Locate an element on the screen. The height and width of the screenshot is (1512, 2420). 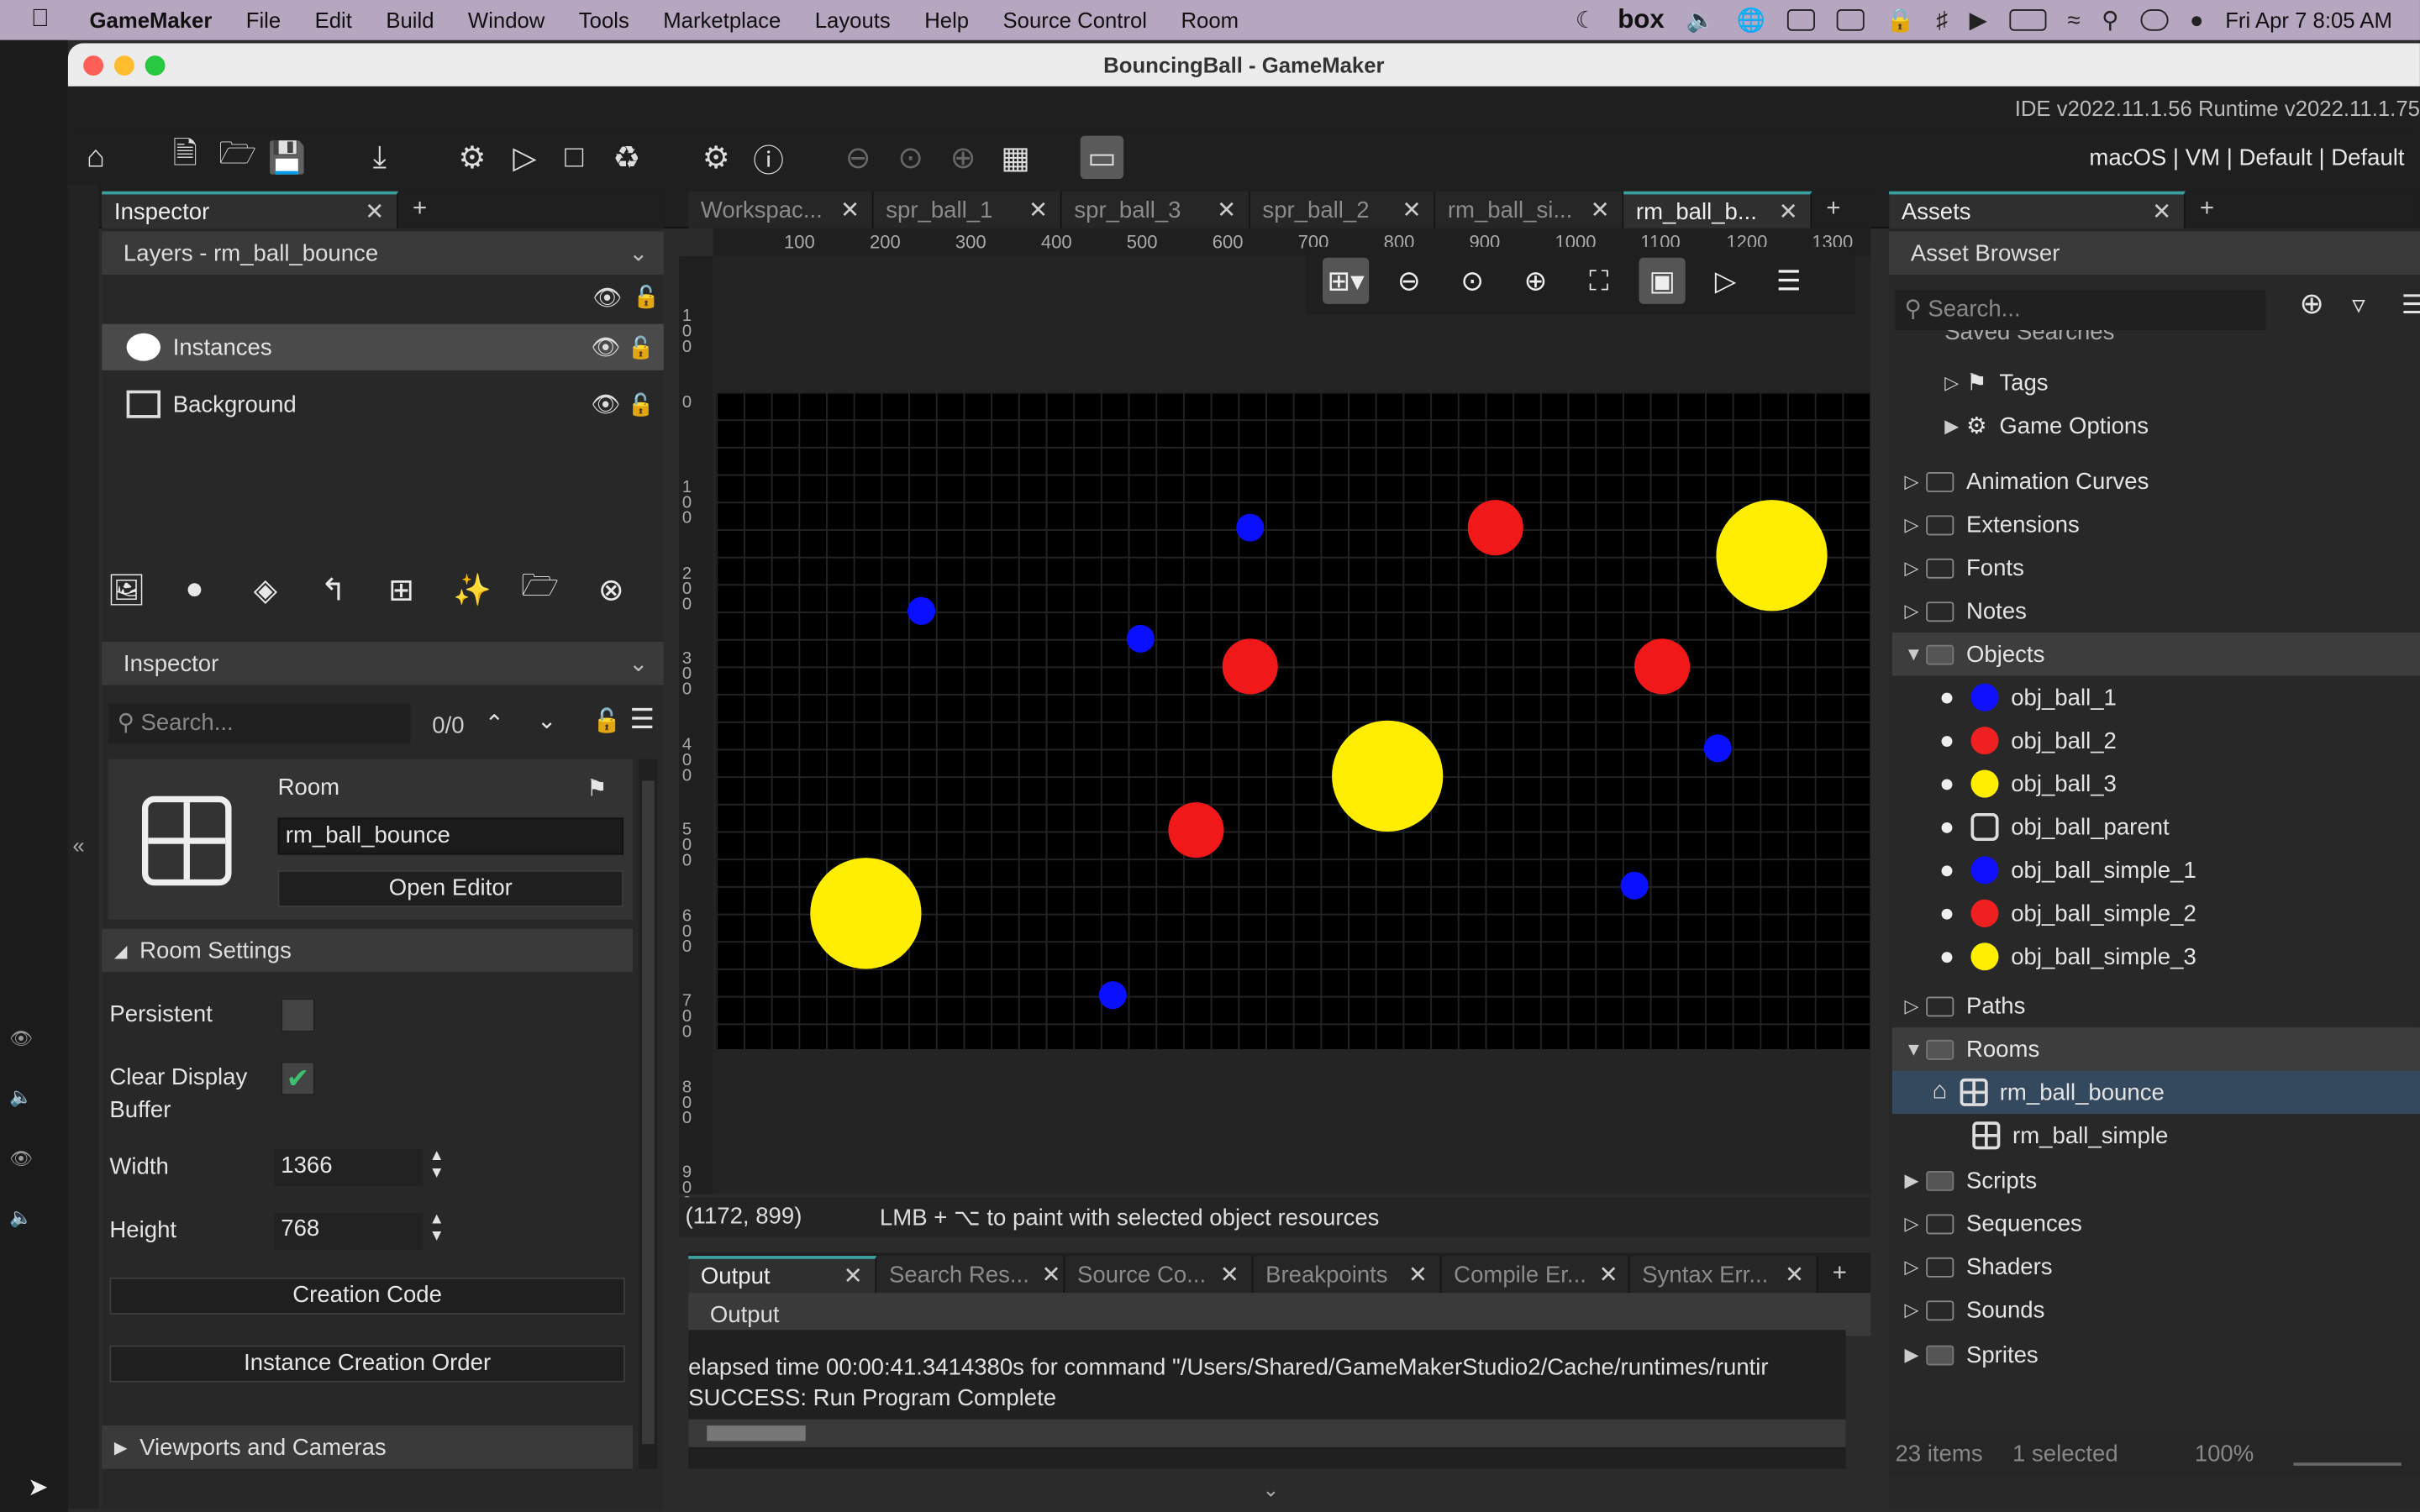
tab-inspector: Inspector ✕ is located at coordinates (250, 209).